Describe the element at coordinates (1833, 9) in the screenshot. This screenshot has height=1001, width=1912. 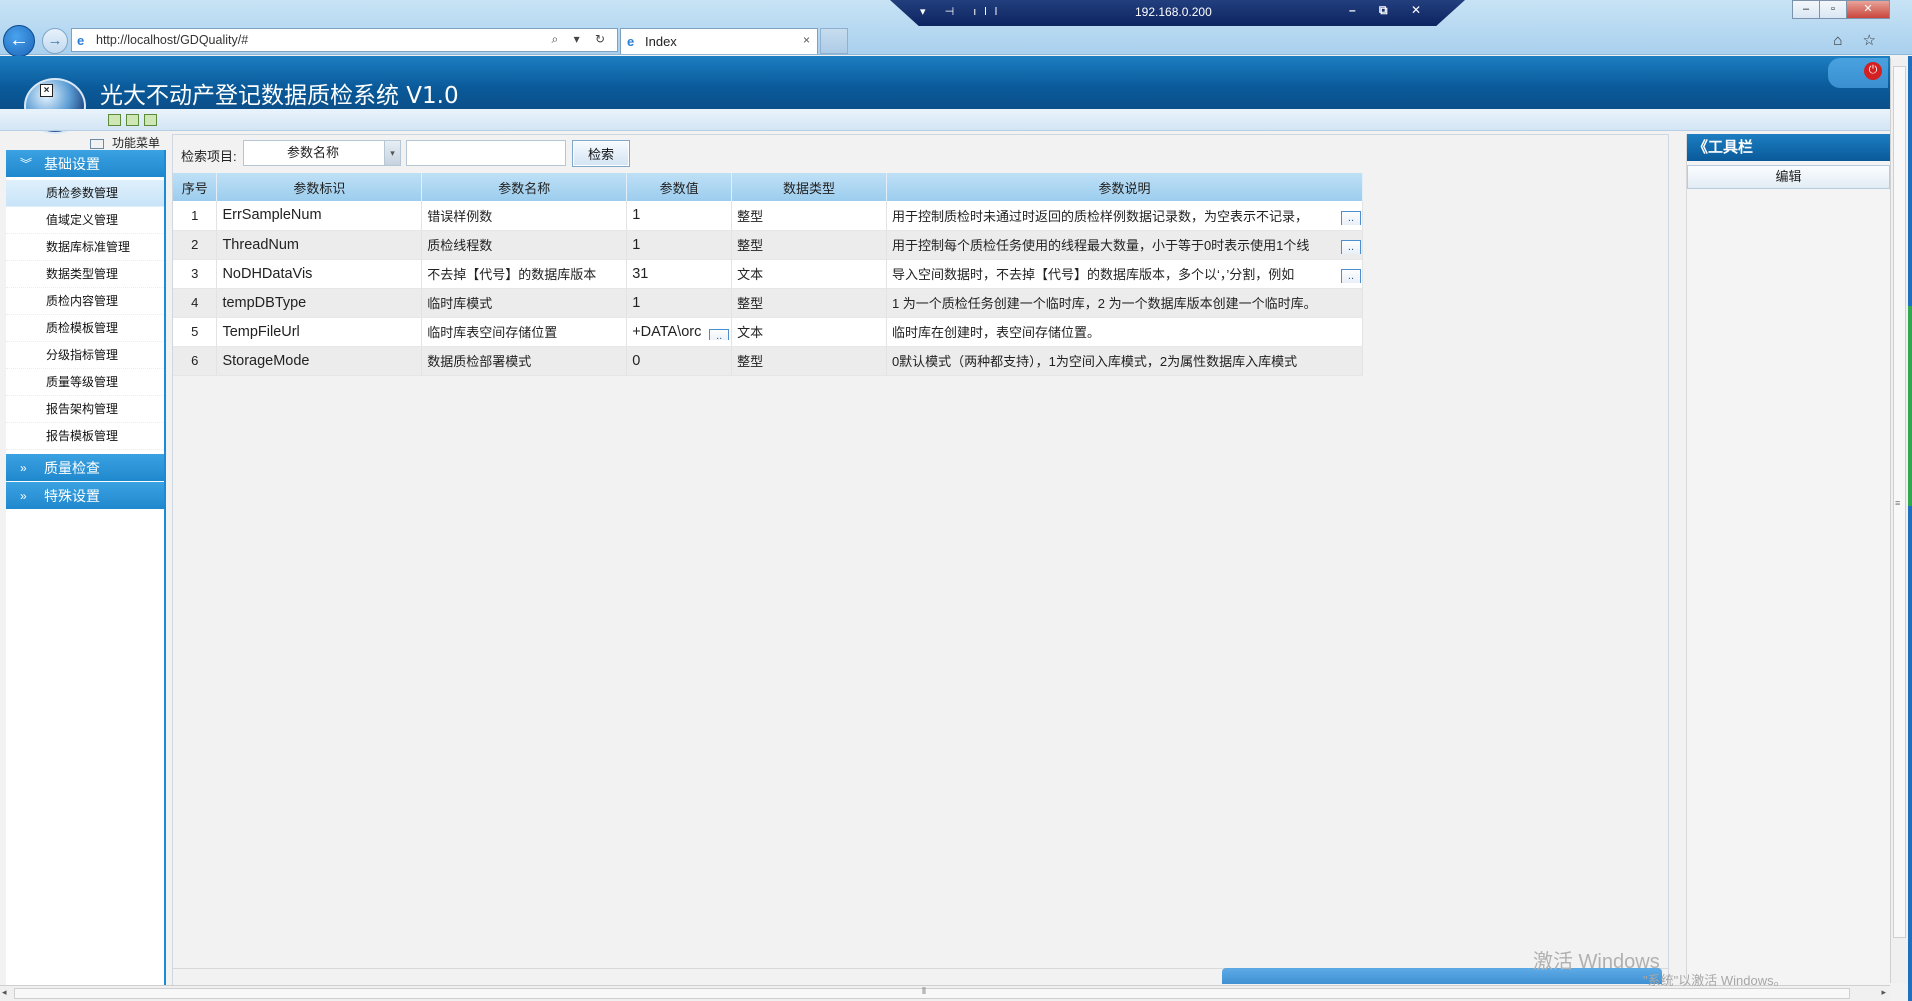
I see `maximize-button: ▫` at that location.